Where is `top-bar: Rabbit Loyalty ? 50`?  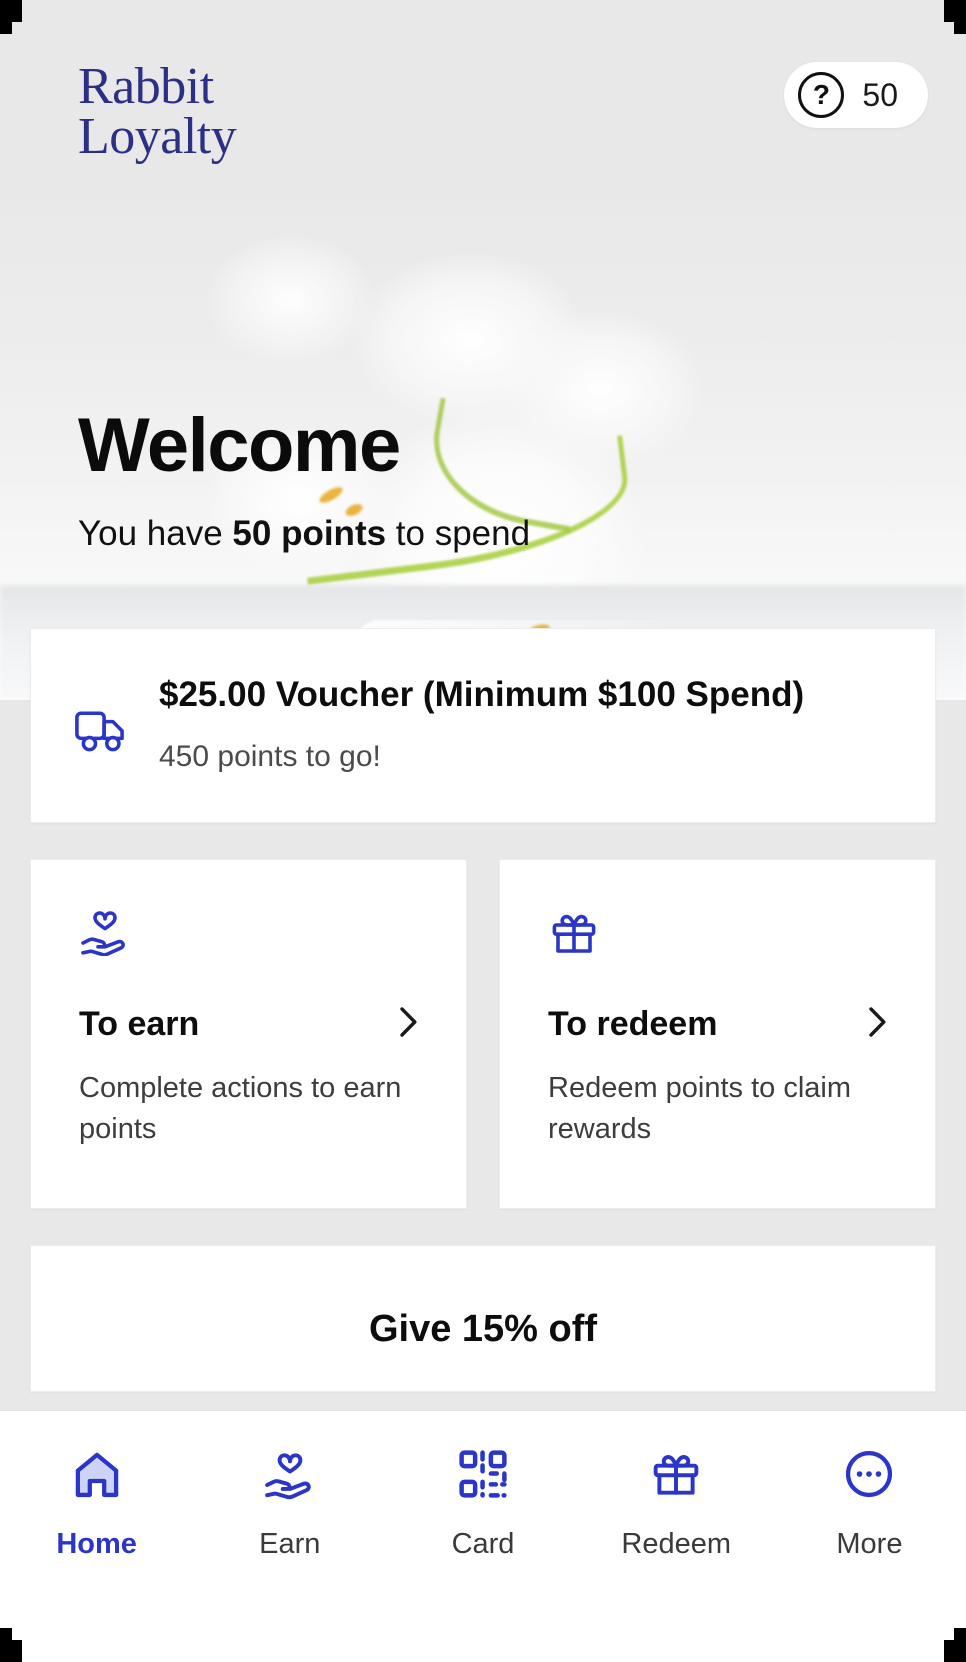
top-bar: Rabbit Loyalty ? 50 is located at coordinates (483, 105).